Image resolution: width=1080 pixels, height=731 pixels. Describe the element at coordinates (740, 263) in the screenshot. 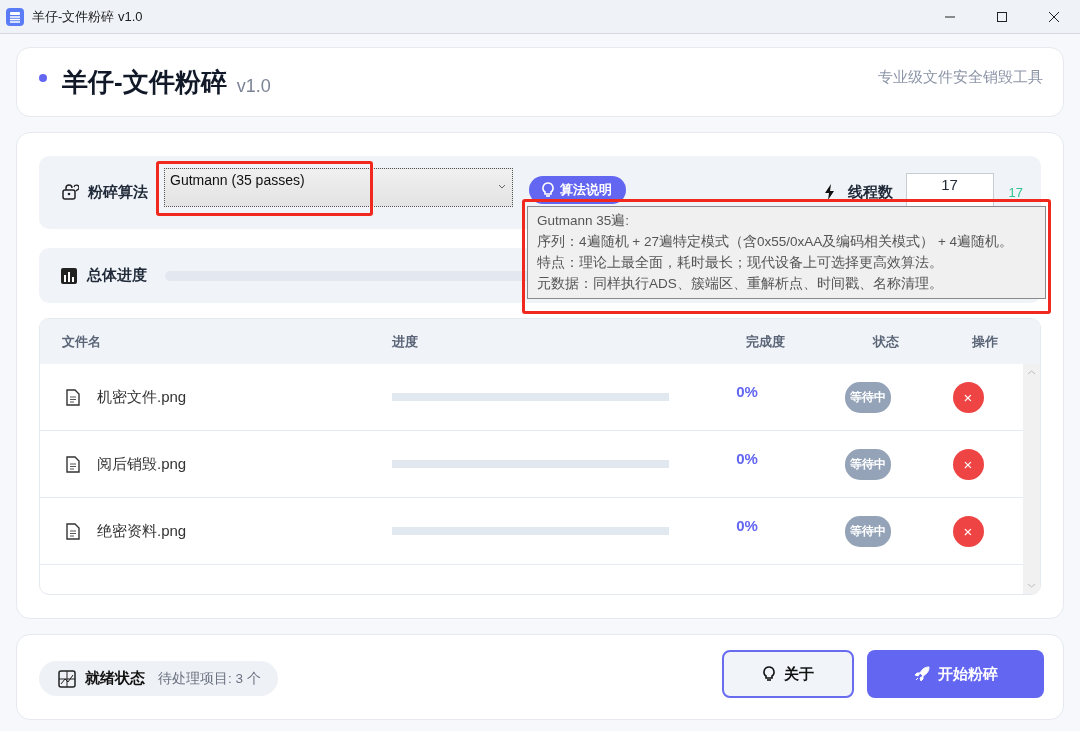

I see `tooltip-text: 特点：理论上最全面，耗时最长；现代设备上可选择更高效算法。` at that location.